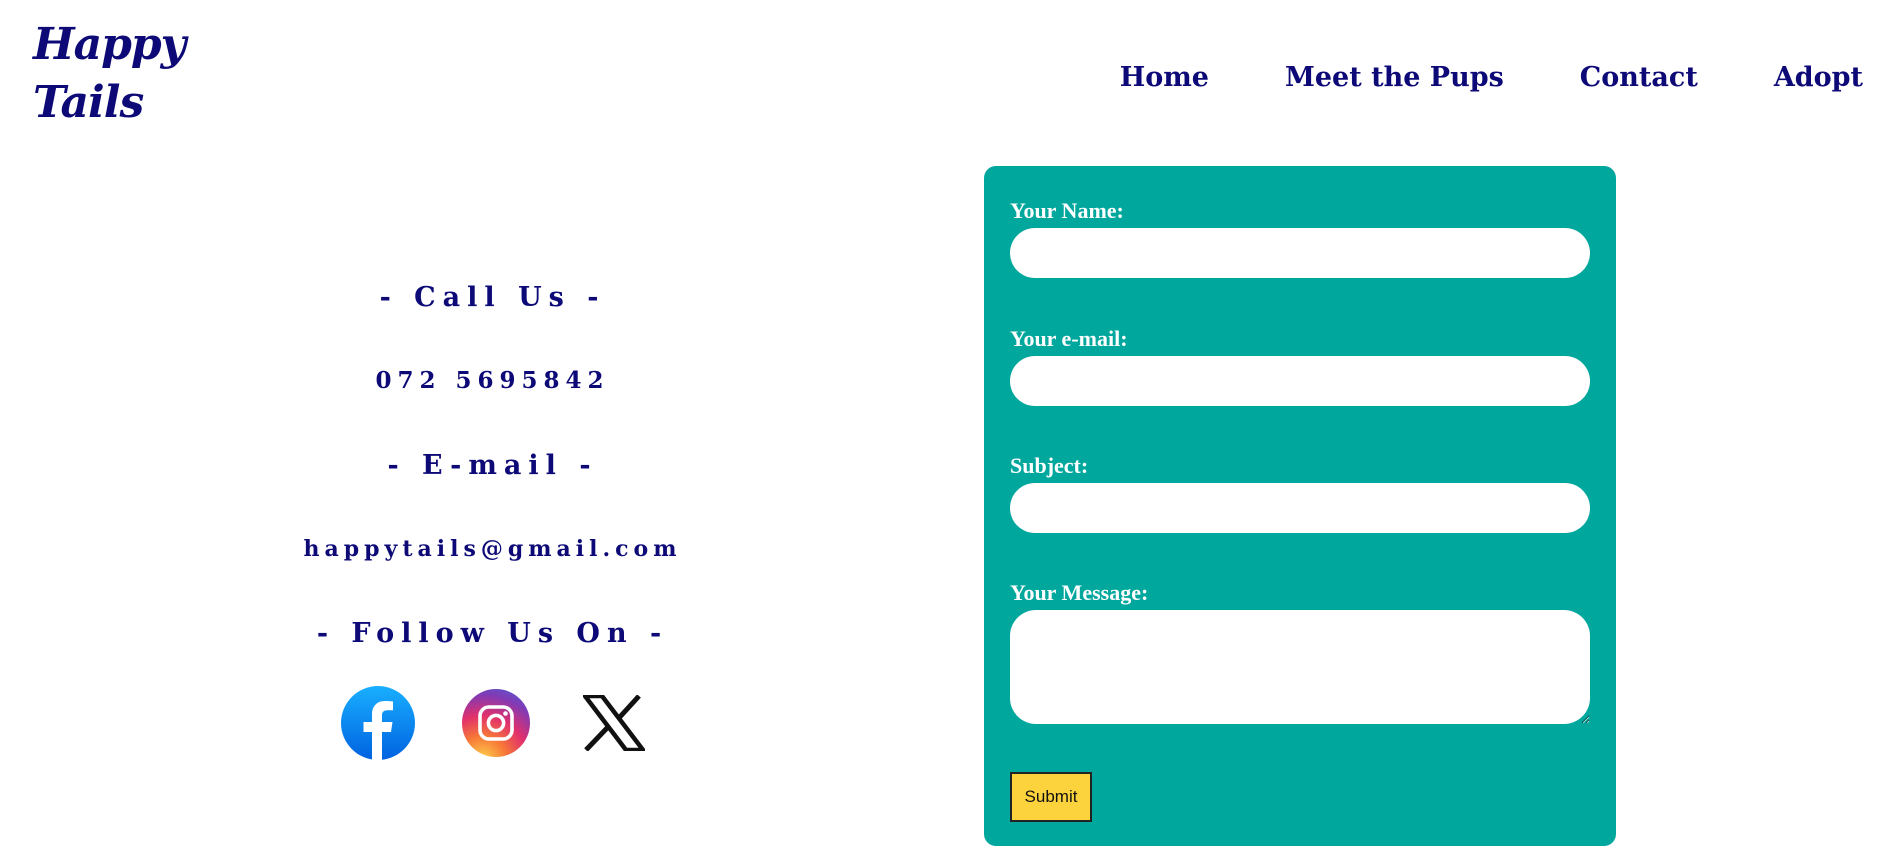 This screenshot has width=1893, height=846. What do you see at coordinates (492, 633) in the screenshot?
I see `follow-us-heading: - Follow Us On -` at bounding box center [492, 633].